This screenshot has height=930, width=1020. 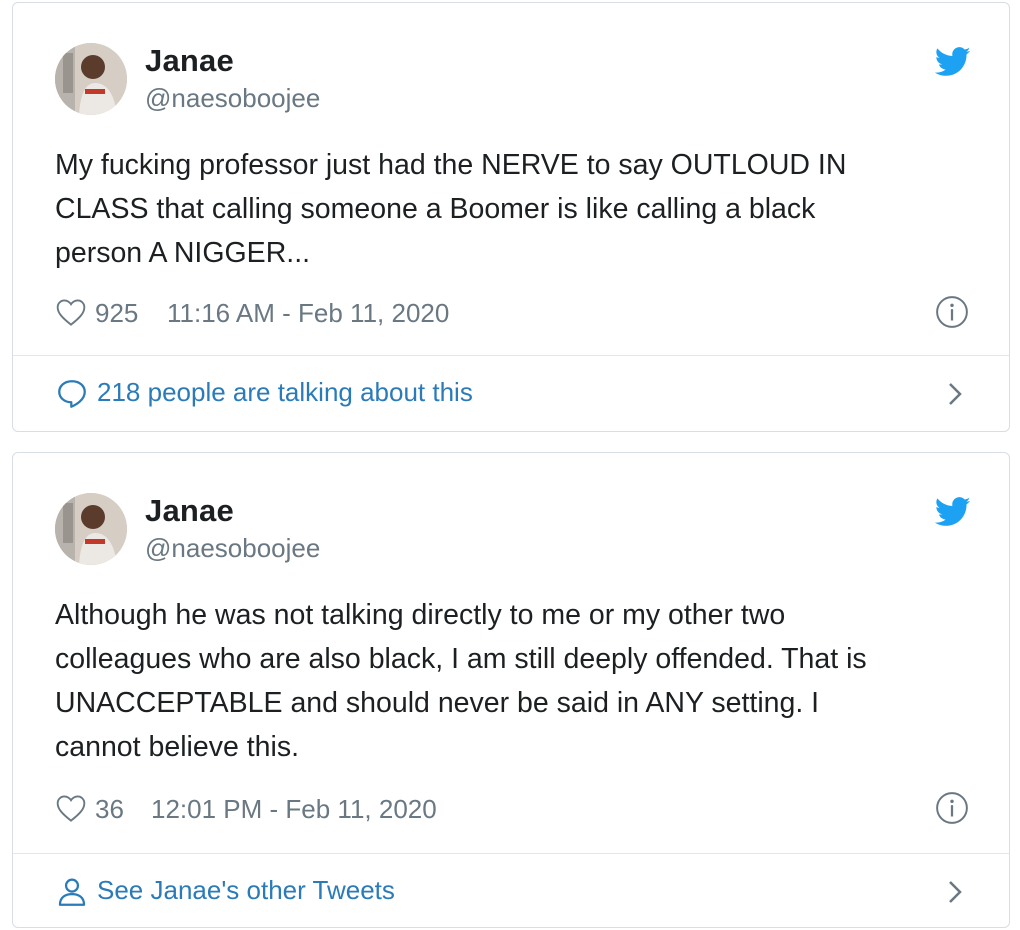 What do you see at coordinates (512, 809) in the screenshot?
I see `tweet-meta: 36 12:01 PM - Feb 11, 2020` at bounding box center [512, 809].